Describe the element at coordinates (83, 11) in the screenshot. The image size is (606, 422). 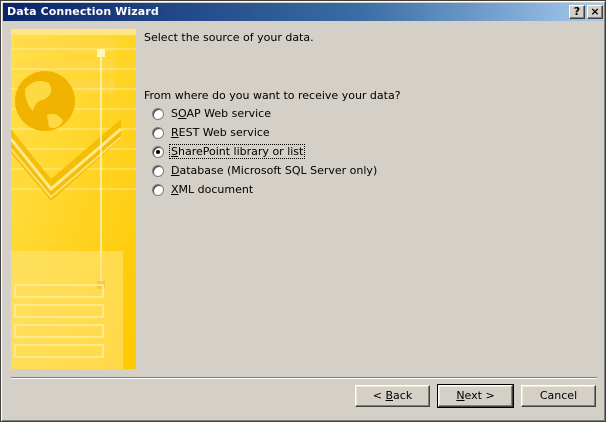
I see `window-title: Data Connection Wizard` at that location.